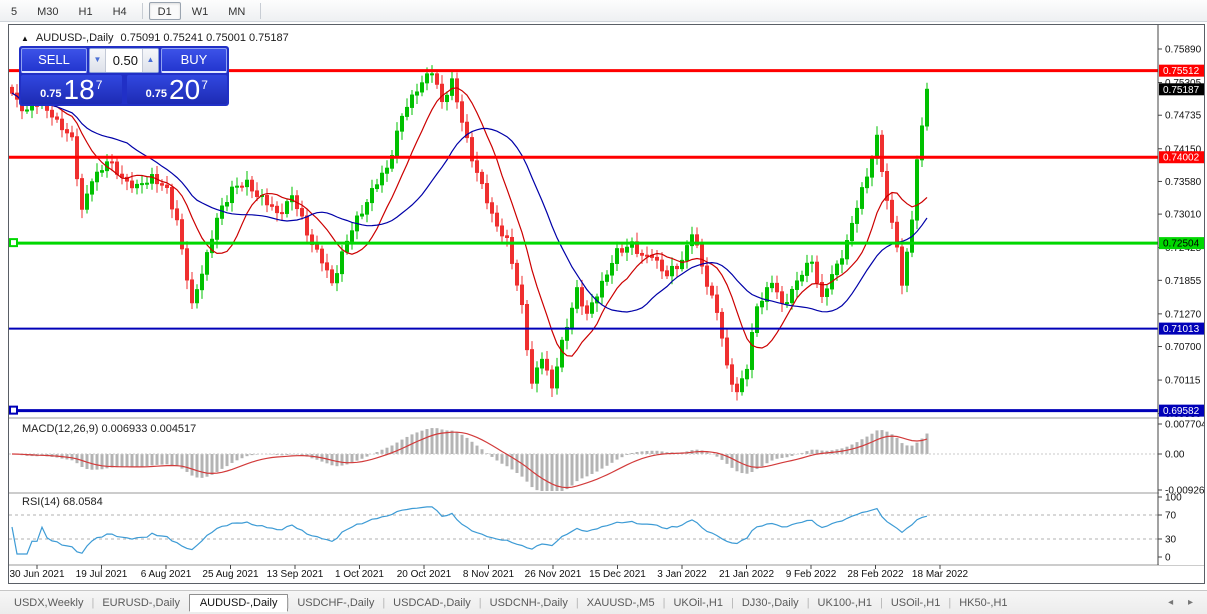 The height and width of the screenshot is (614, 1207). I want to click on volume-decrease-button: ▼, so click(98, 60).